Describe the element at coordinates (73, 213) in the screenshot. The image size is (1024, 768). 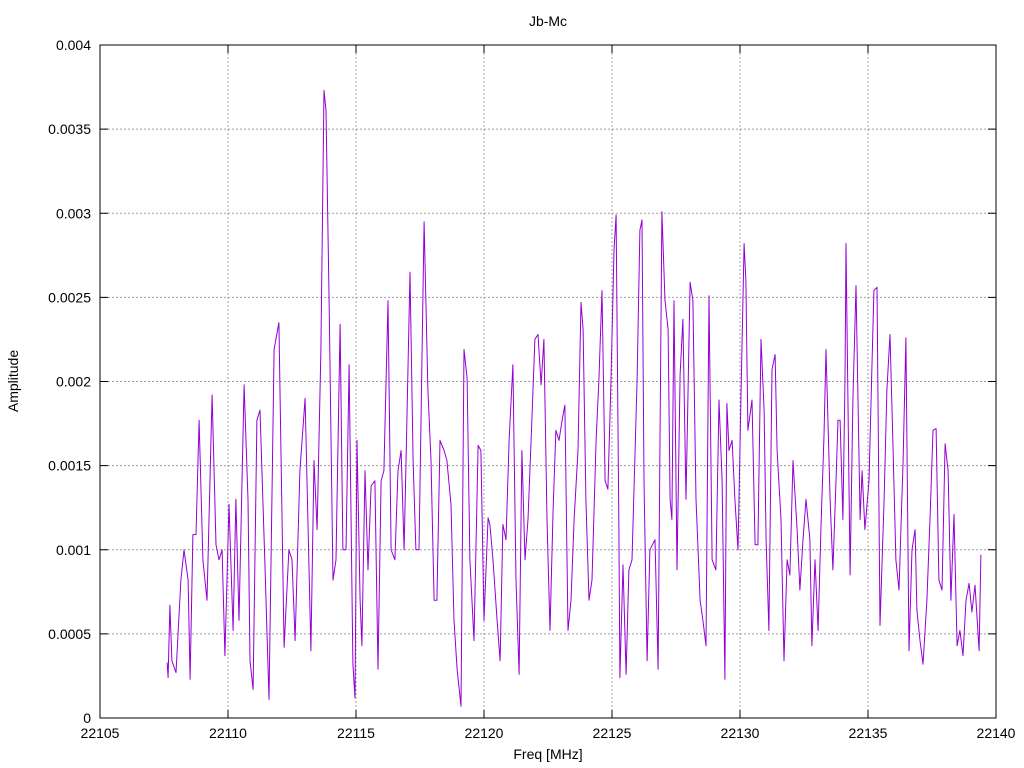
I see `y-tick-label: 0.003` at that location.